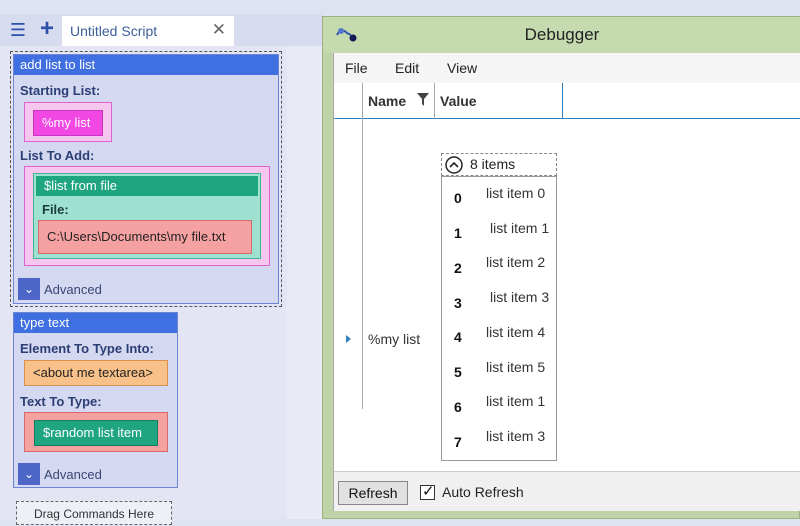  Describe the element at coordinates (454, 165) in the screenshot. I see `chevron-up-icon` at that location.